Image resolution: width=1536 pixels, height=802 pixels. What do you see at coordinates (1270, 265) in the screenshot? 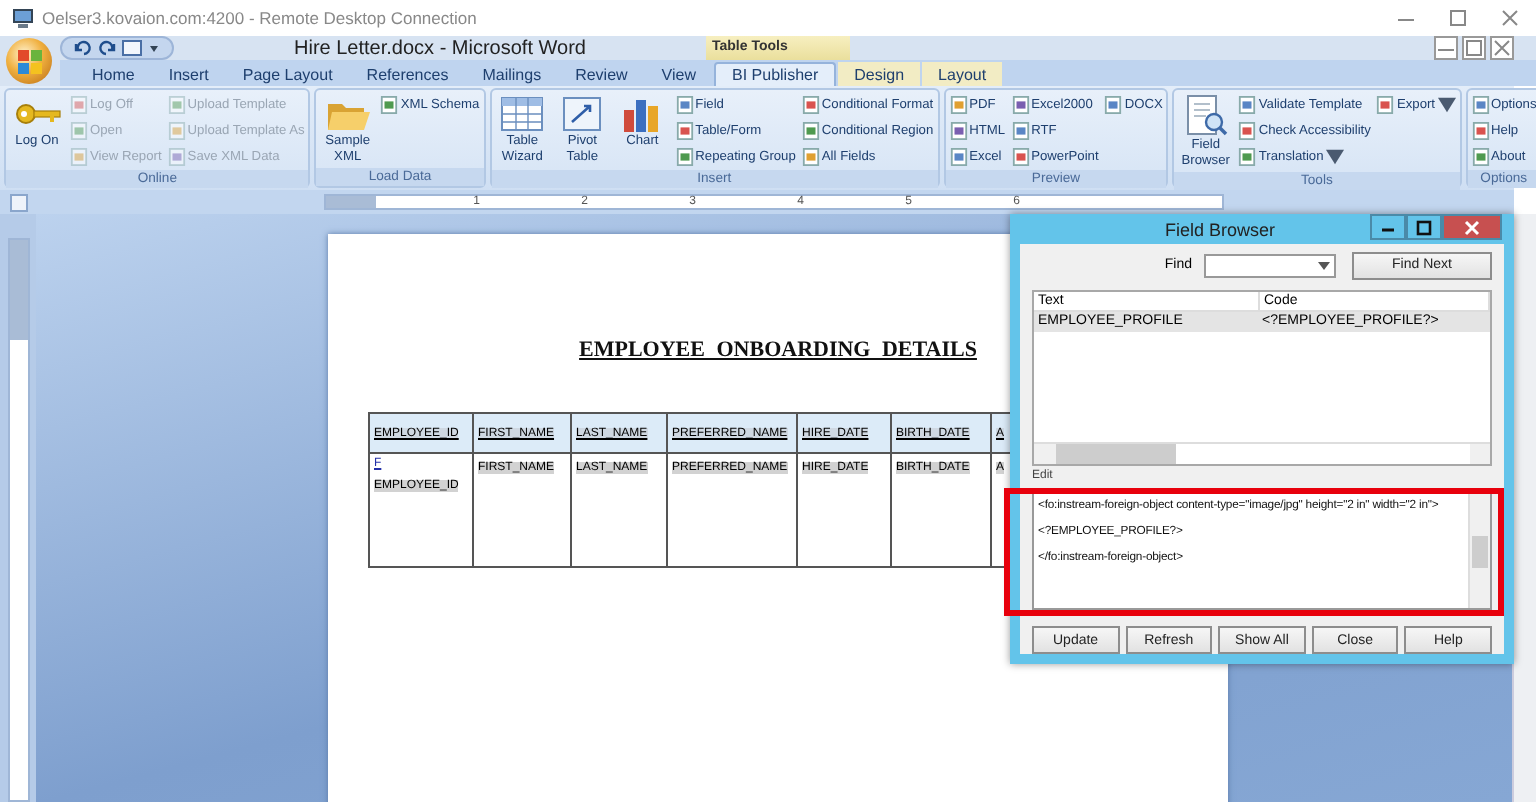
I see `find-combobox` at bounding box center [1270, 265].